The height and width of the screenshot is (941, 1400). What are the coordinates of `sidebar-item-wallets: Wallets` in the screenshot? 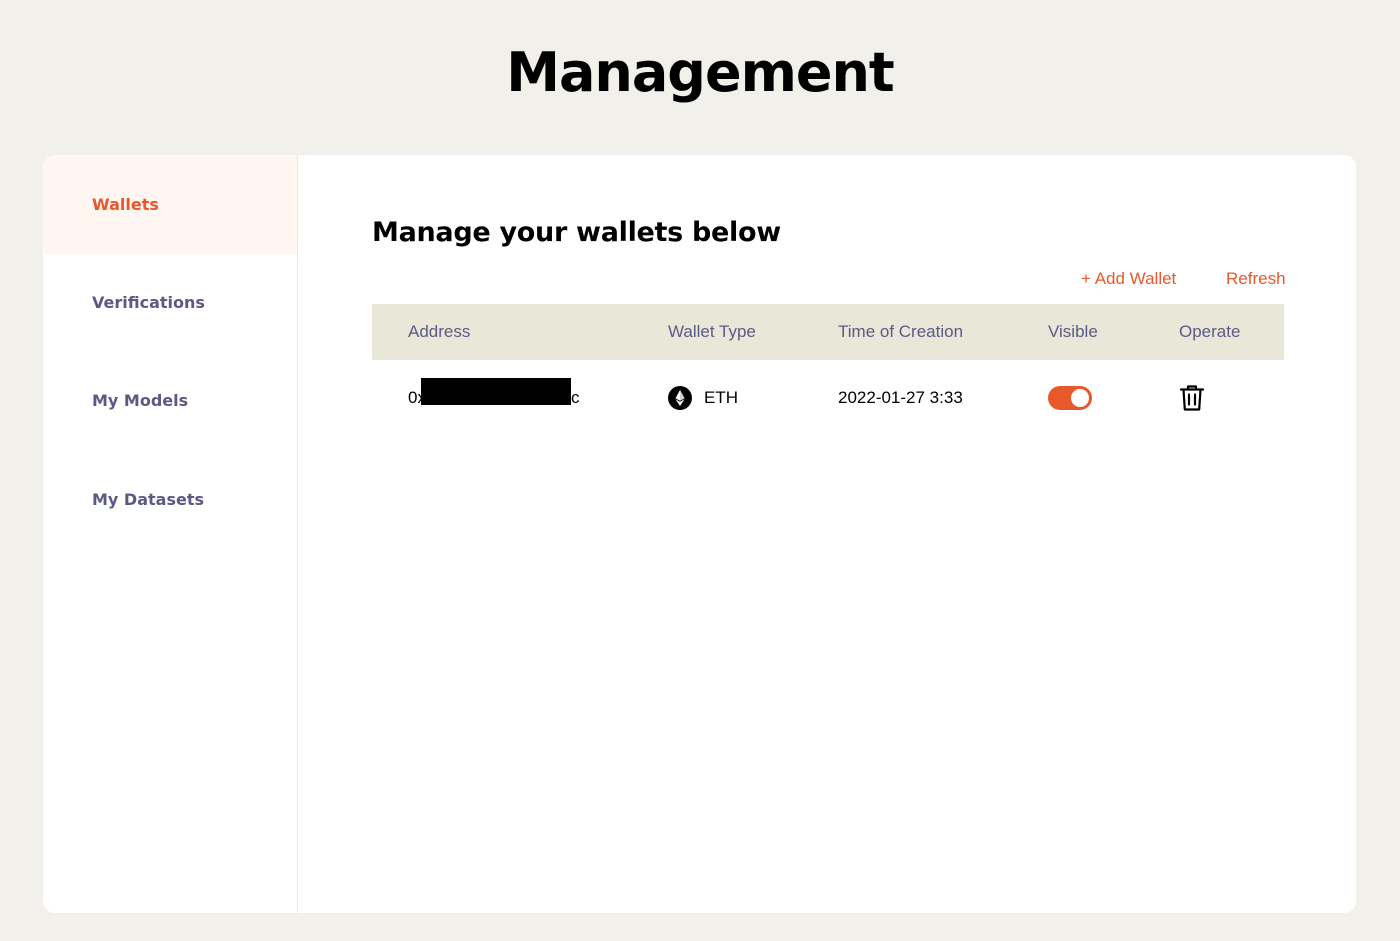 It's located at (170, 204).